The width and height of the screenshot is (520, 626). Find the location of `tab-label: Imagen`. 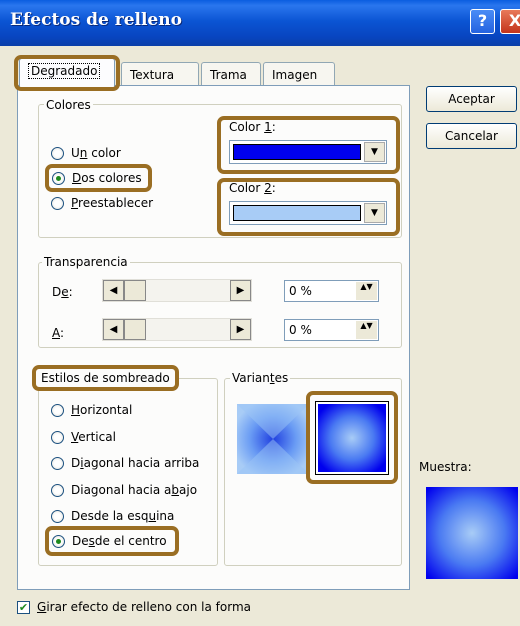

tab-label: Imagen is located at coordinates (295, 75).